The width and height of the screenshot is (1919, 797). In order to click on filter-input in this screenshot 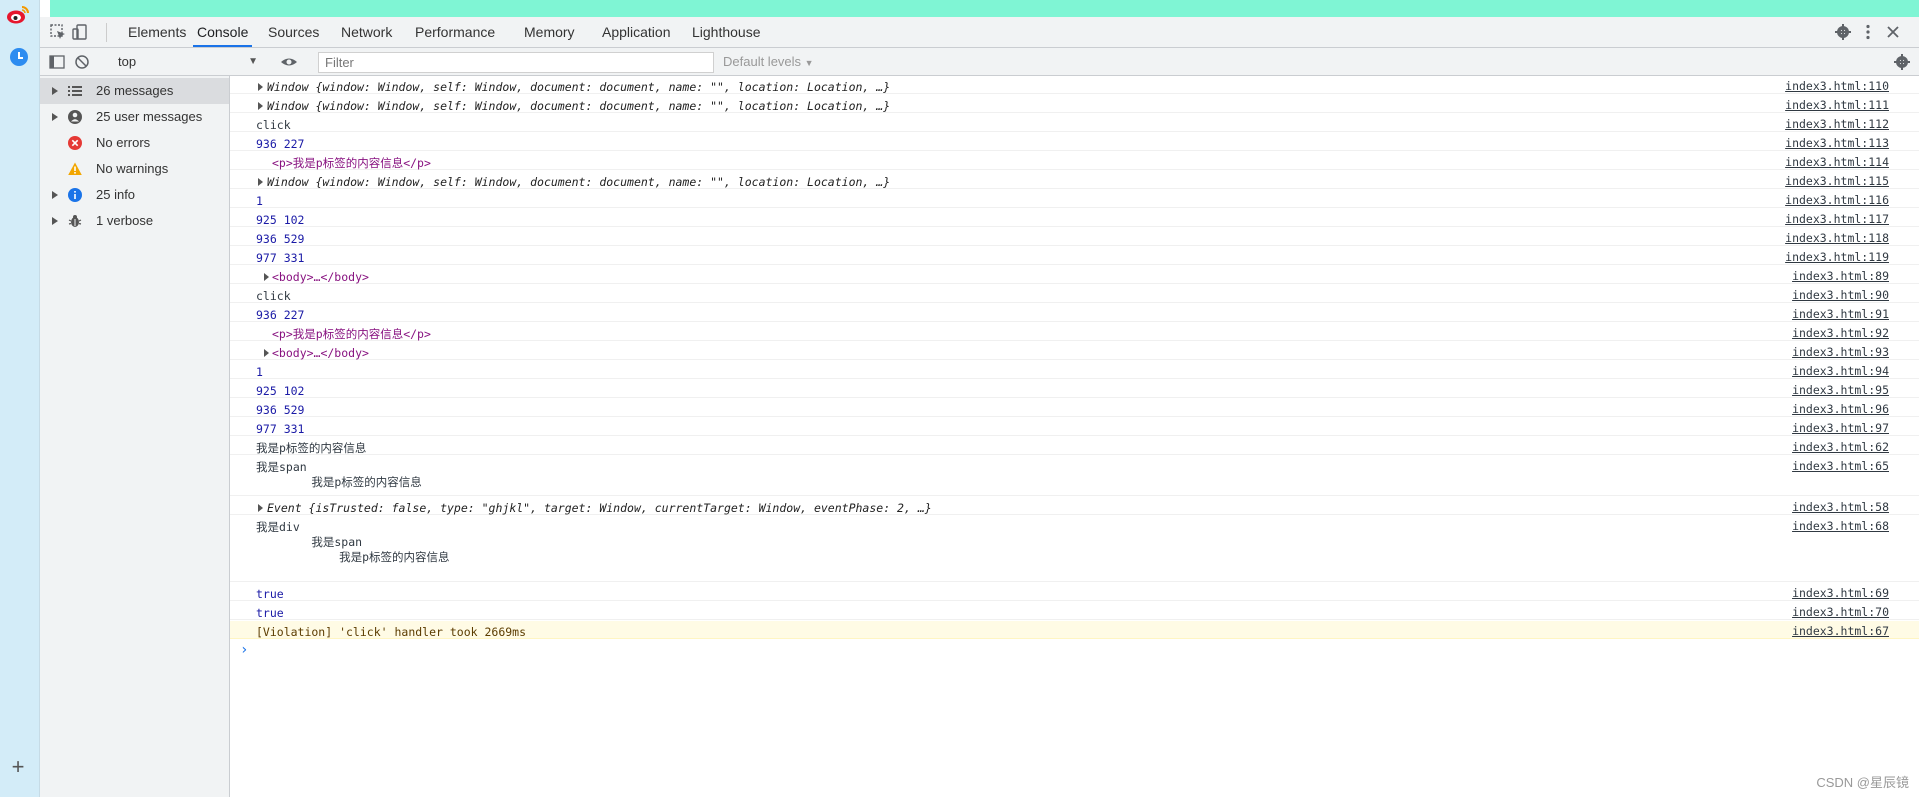, I will do `click(516, 62)`.